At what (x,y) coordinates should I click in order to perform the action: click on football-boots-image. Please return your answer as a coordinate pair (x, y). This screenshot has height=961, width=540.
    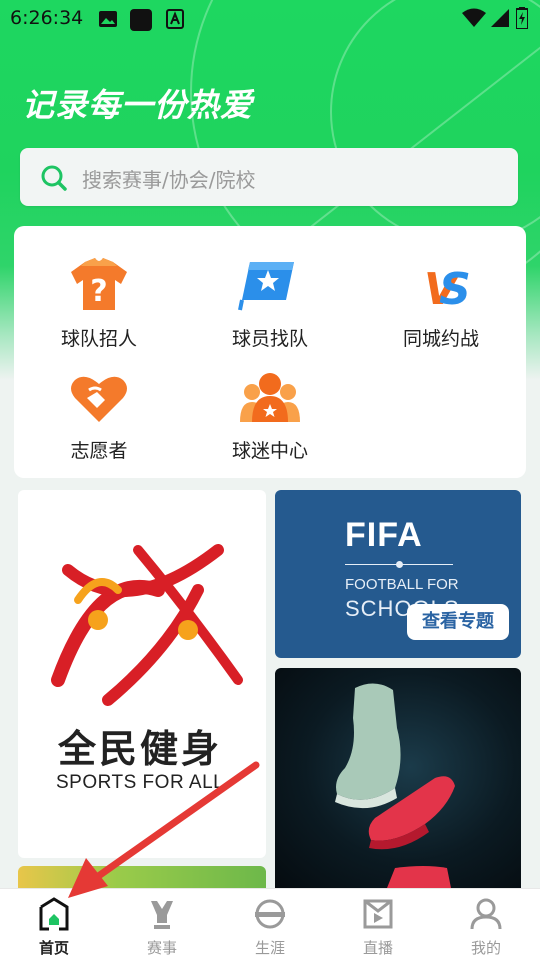
    Looking at the image, I should click on (395, 785).